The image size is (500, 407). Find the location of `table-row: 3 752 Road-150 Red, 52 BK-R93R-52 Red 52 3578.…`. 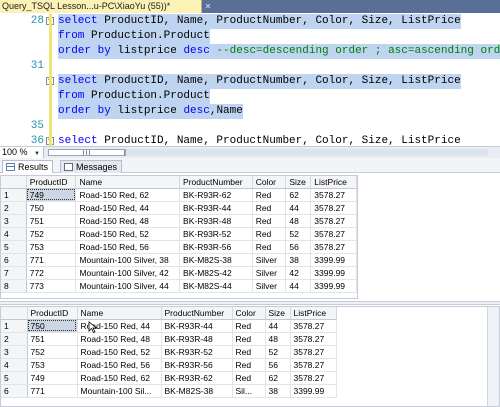

table-row: 3 752 Road-150 Red, 52 BK-R93R-52 Red 52 3578.… is located at coordinates (169, 352).